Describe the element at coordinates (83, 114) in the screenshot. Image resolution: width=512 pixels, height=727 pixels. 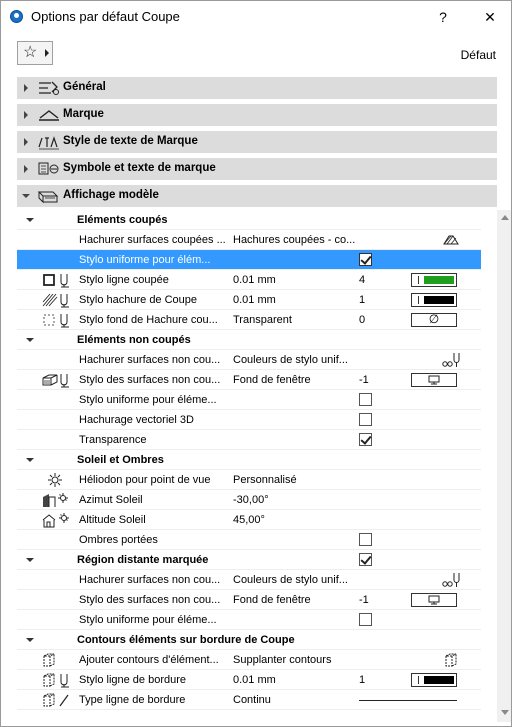
I see `panel-label: Marque` at that location.